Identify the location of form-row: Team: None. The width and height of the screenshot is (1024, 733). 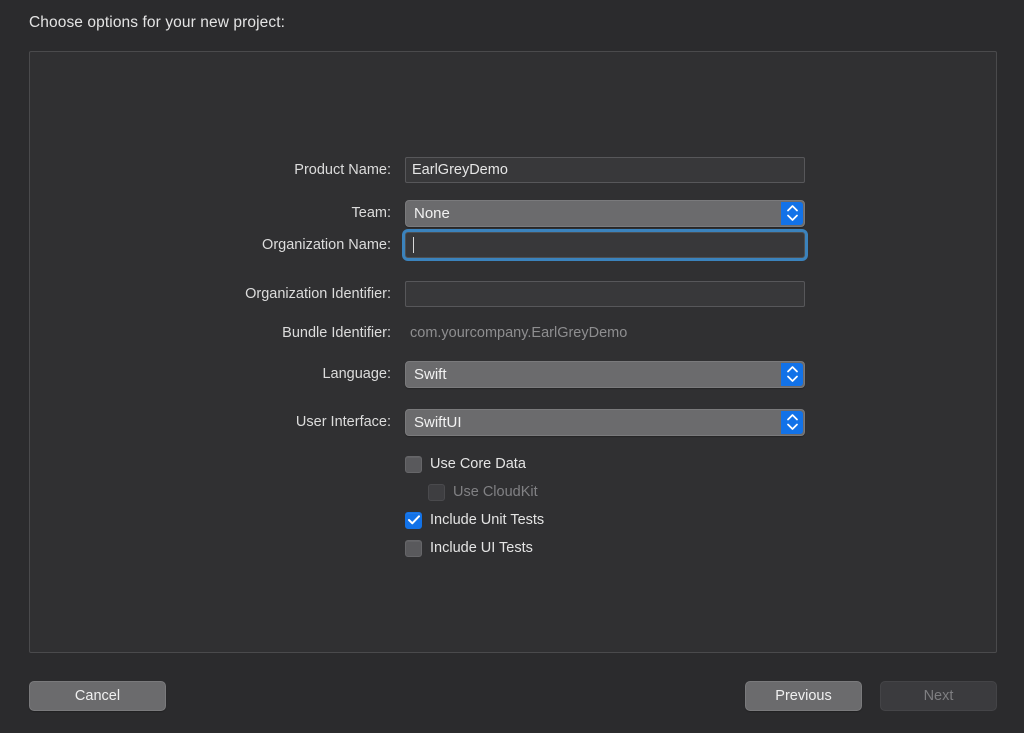
(513, 213).